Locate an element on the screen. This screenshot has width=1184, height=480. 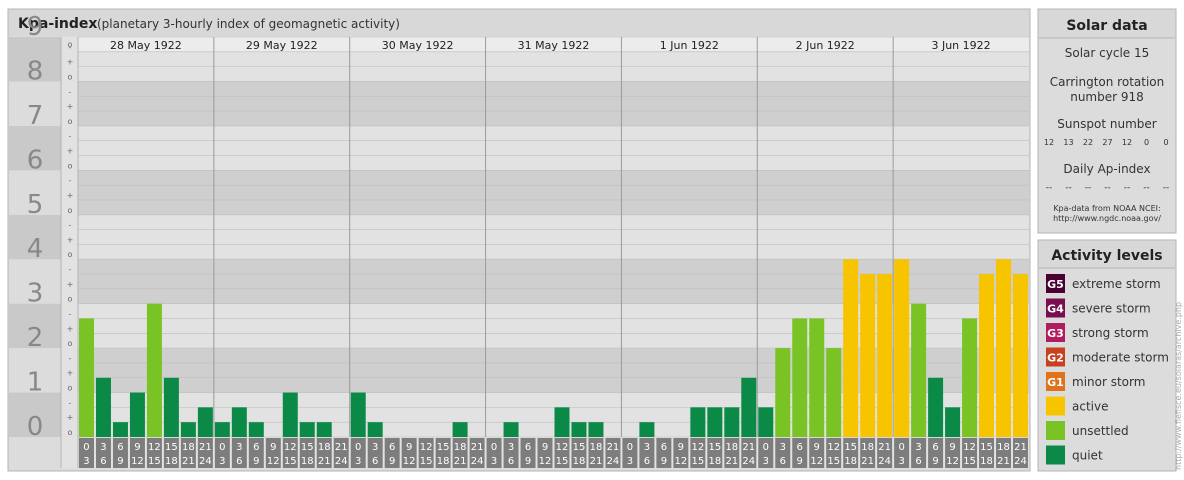
solar-title: Solar data is located at coordinates (1106, 26).